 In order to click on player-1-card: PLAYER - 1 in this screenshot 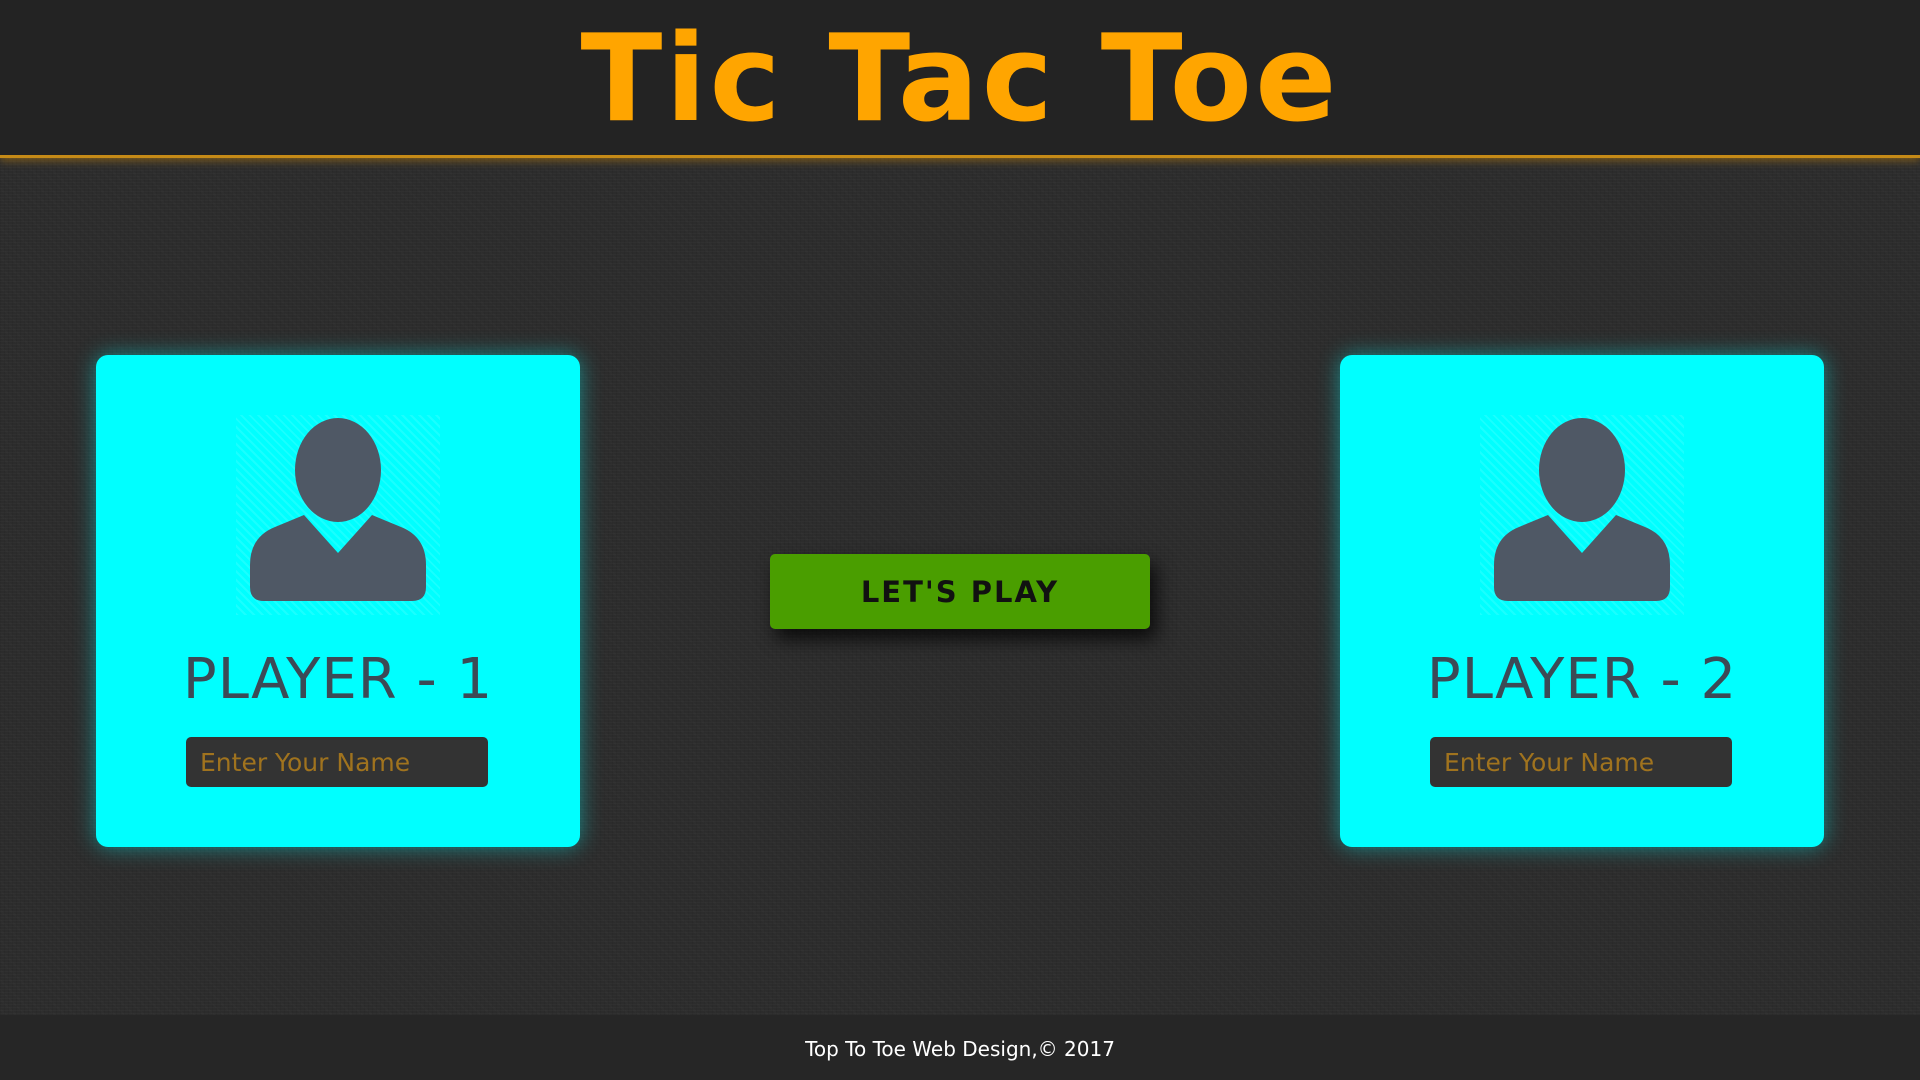, I will do `click(338, 601)`.